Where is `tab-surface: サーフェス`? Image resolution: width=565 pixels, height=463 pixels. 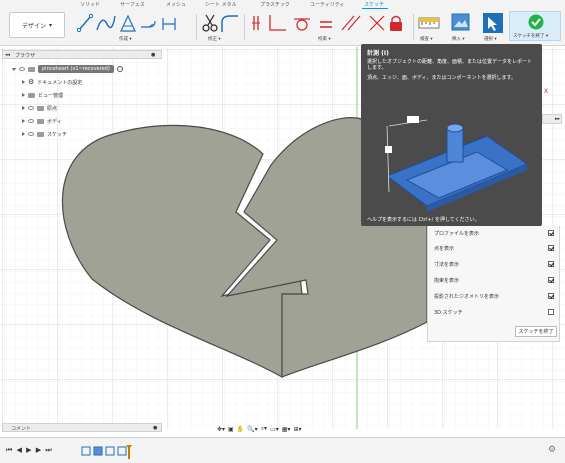 tab-surface: サーフェス is located at coordinates (132, 4).